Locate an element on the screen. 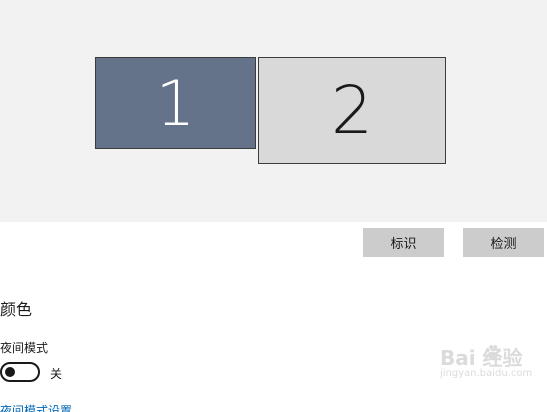 The width and height of the screenshot is (547, 412). monitor-1-number: 1 is located at coordinates (175, 103).